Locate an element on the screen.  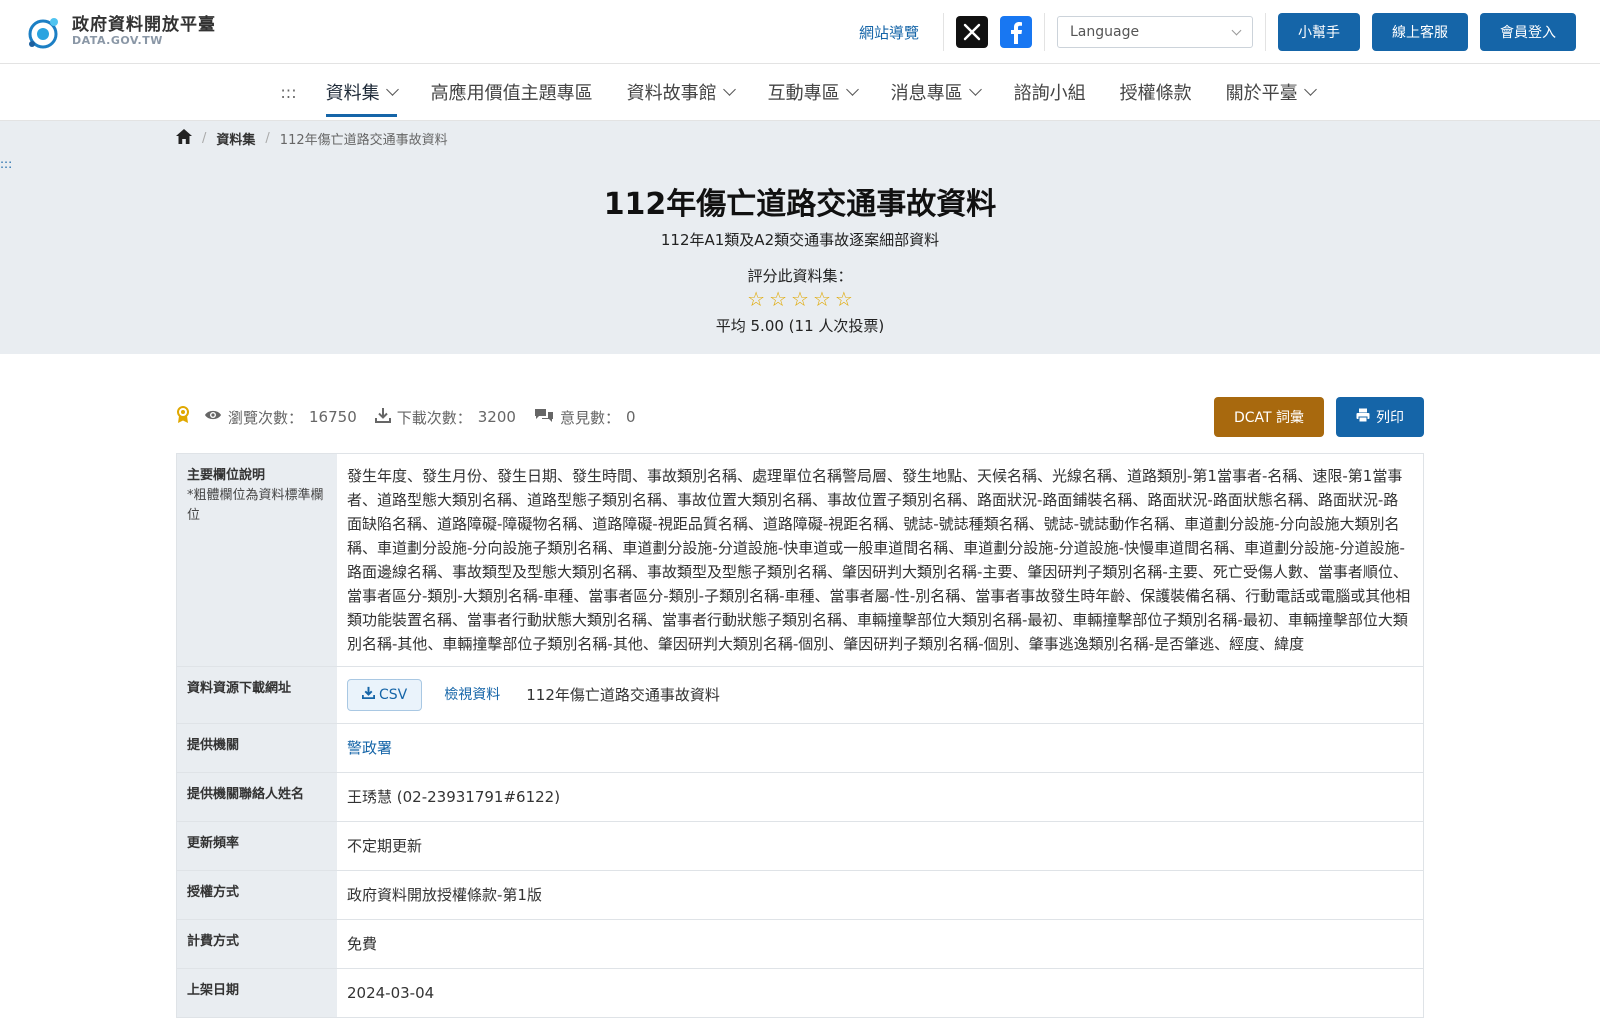
resource-label: 資料資源下載網址 is located at coordinates (257, 695).